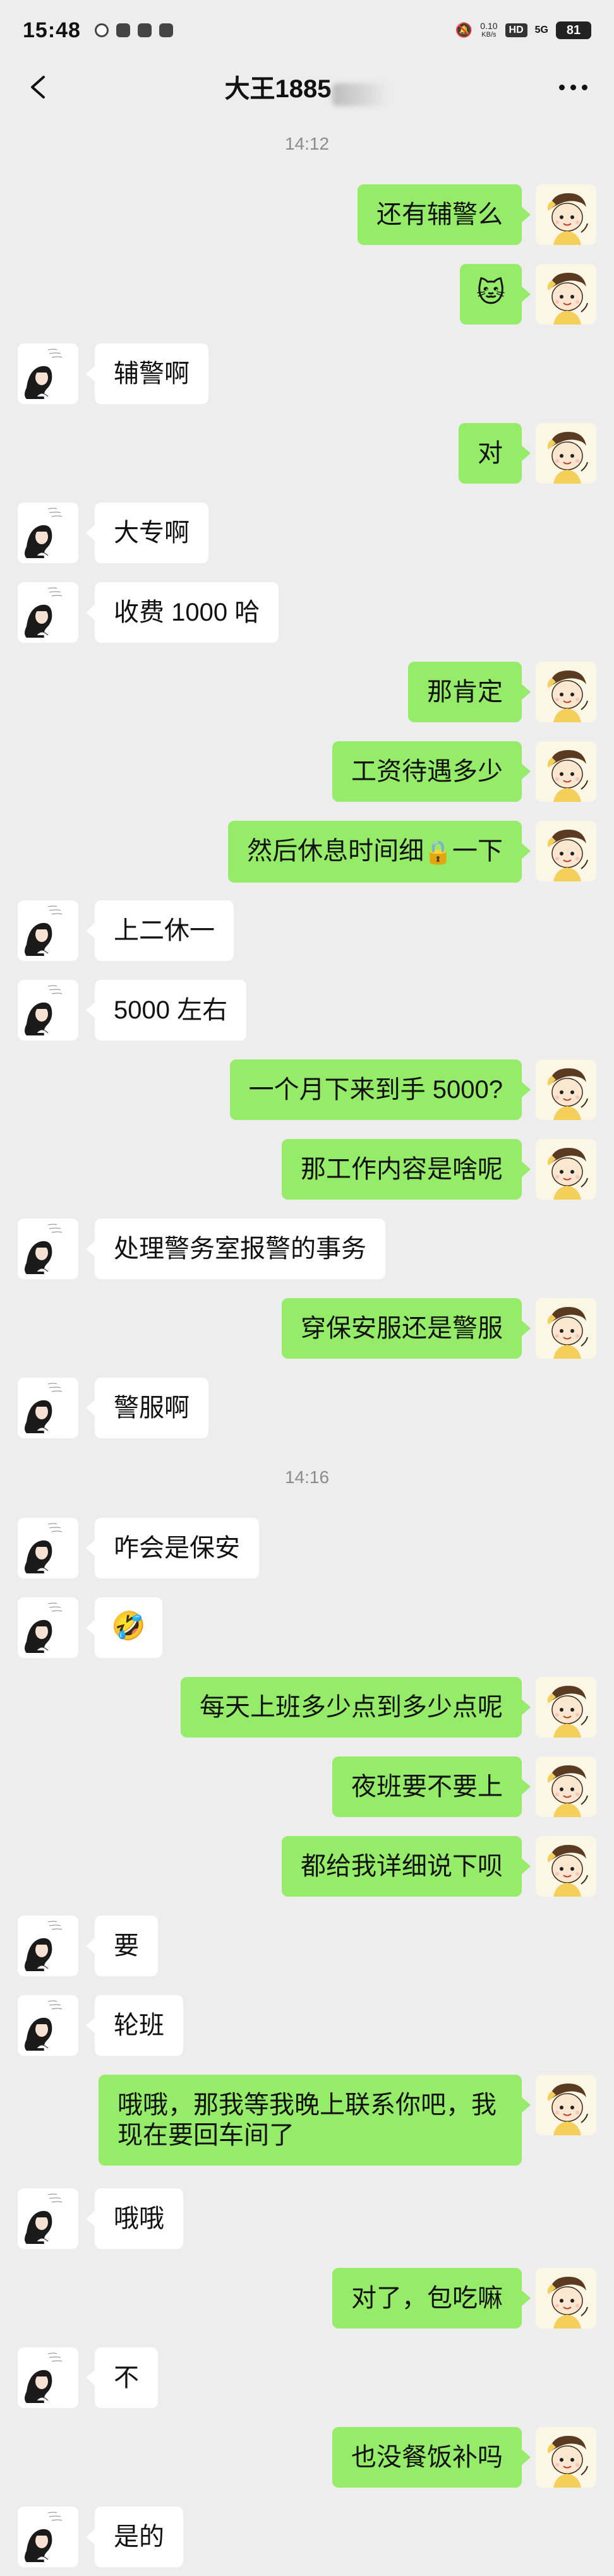 This screenshot has width=614, height=2576. What do you see at coordinates (139, 2025) in the screenshot?
I see `message-text: 轮班` at bounding box center [139, 2025].